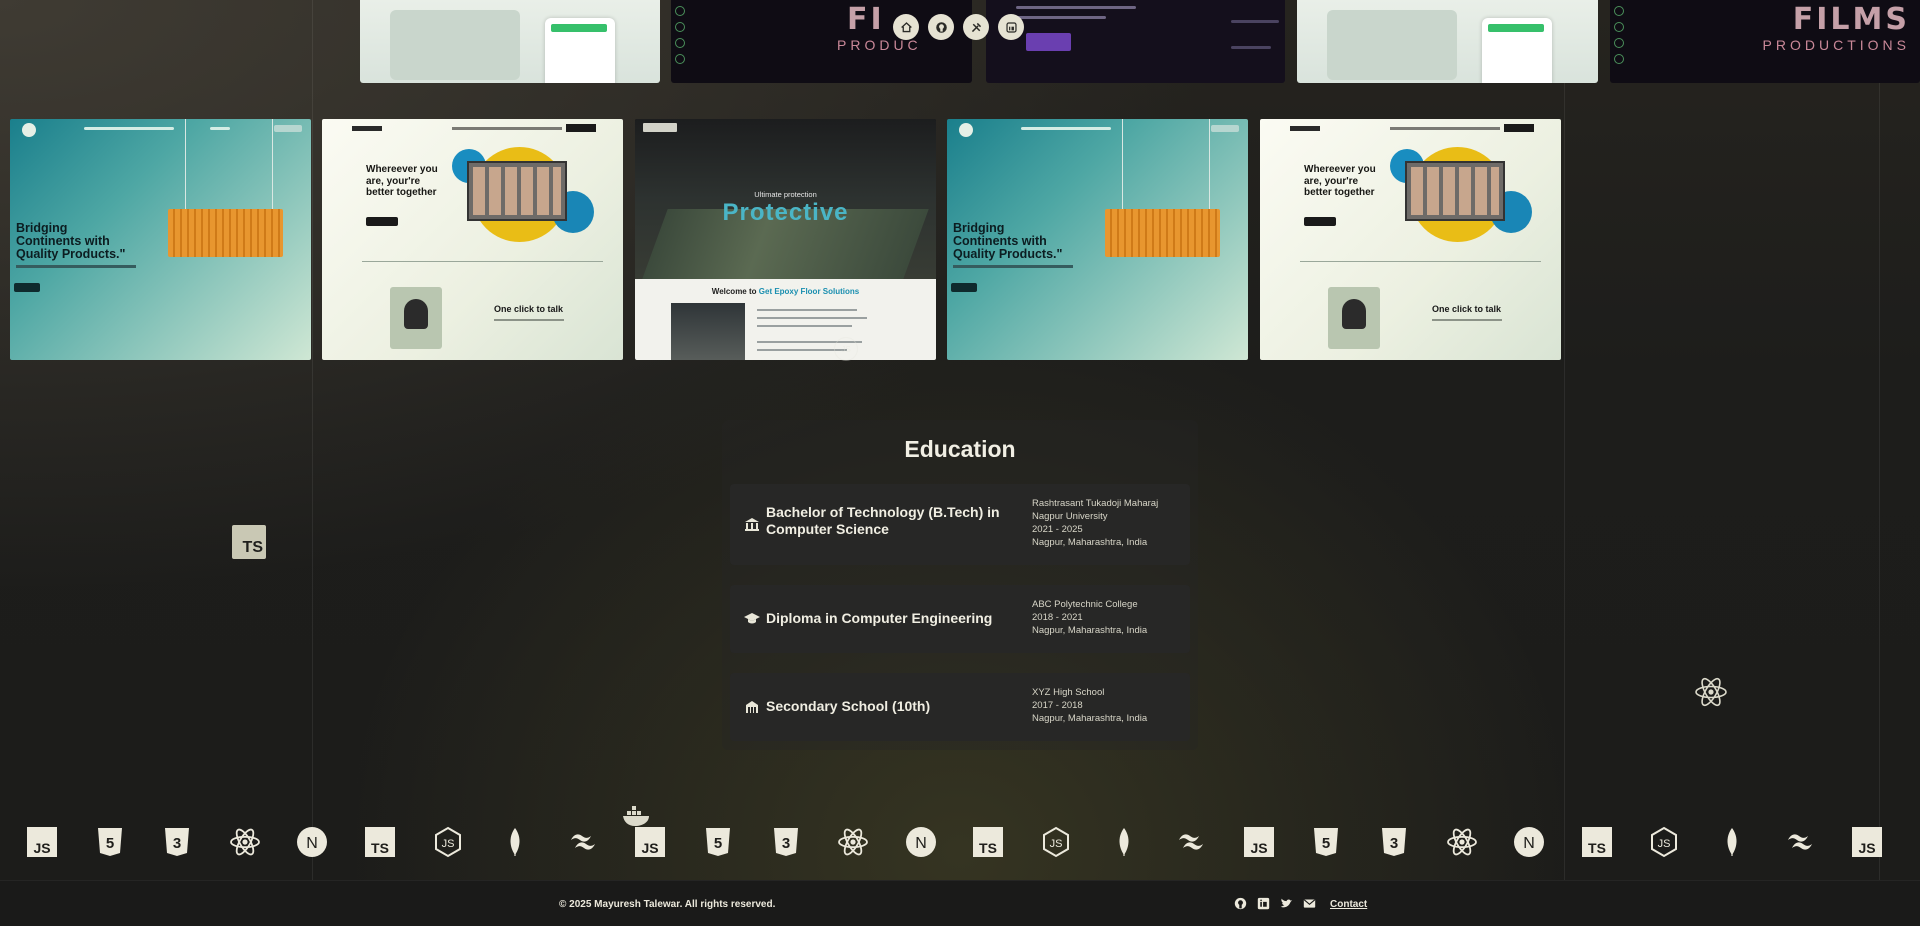 Image resolution: width=1920 pixels, height=926 pixels. I want to click on project-card-films: FI PRODUC, so click(821, 41).